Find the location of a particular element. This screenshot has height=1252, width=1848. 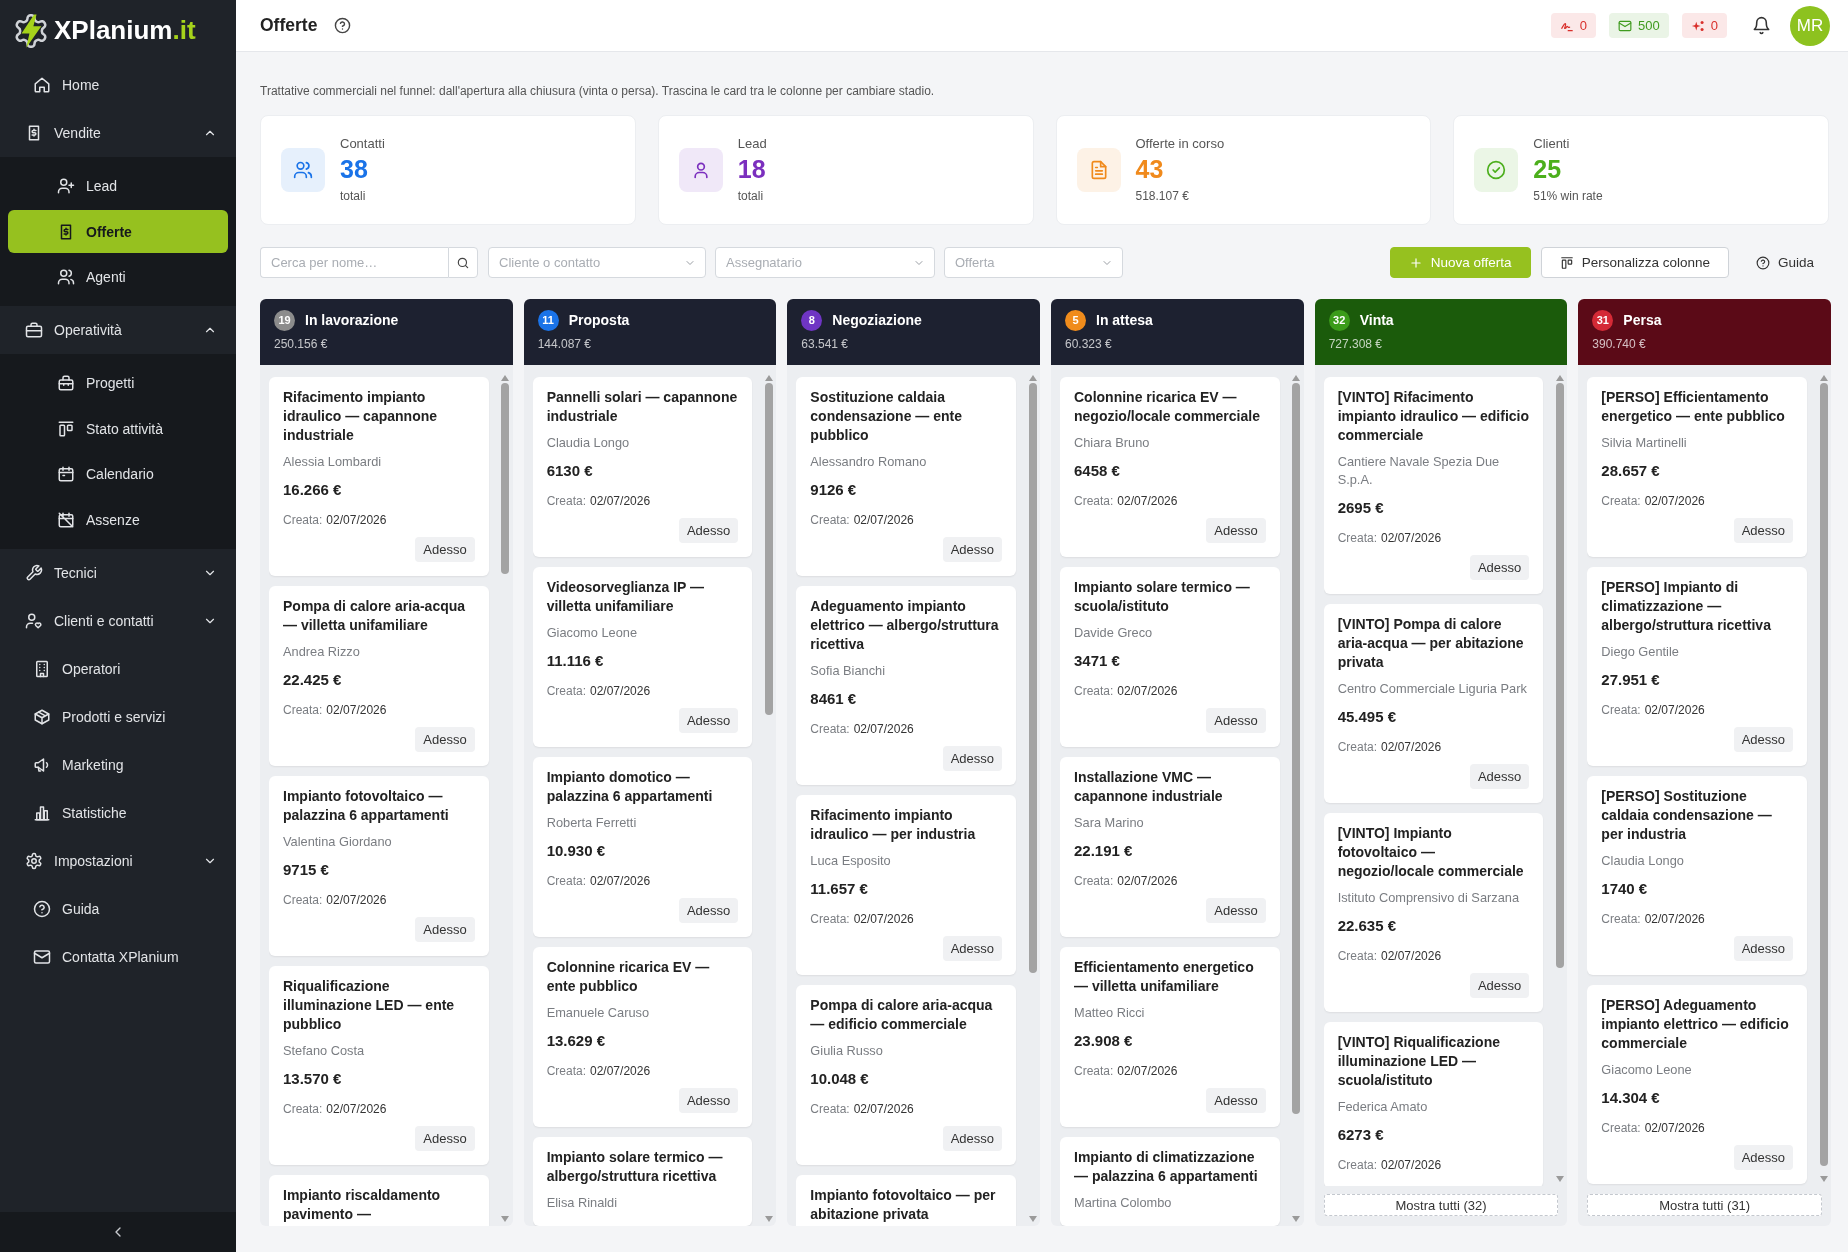

sidebar-item: Contatta XPlanium is located at coordinates (118, 956).